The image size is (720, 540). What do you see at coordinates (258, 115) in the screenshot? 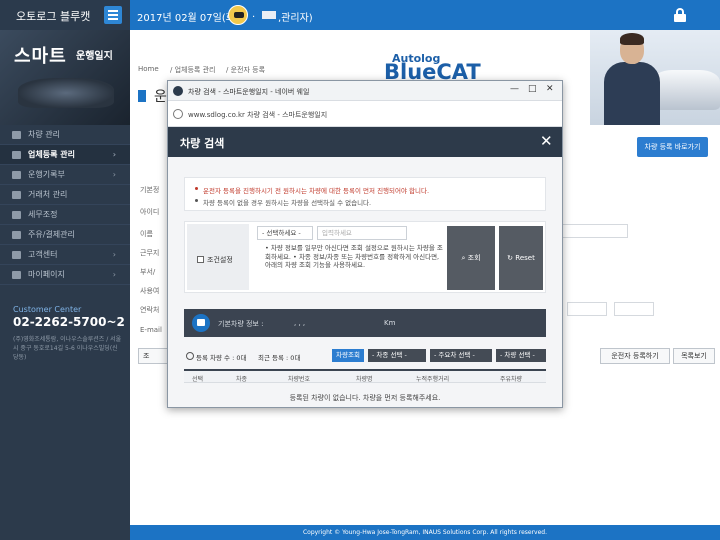
I see `address-text: www.sdlog.co.kr 차량 검색 - 스마트운행일지` at bounding box center [258, 115].